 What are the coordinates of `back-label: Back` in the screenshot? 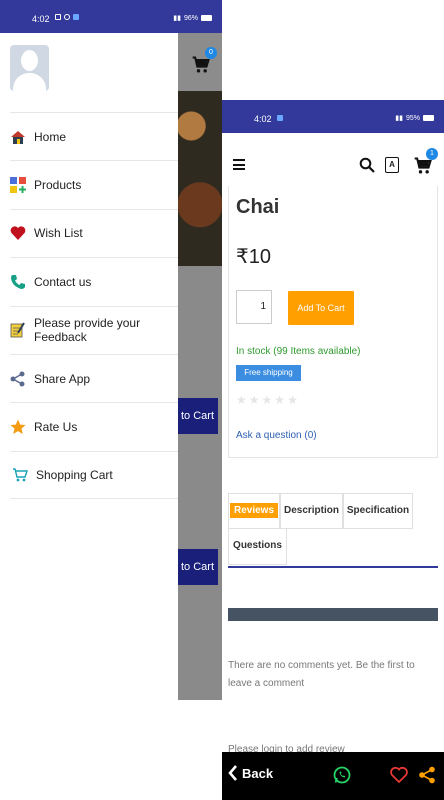 It's located at (258, 773).